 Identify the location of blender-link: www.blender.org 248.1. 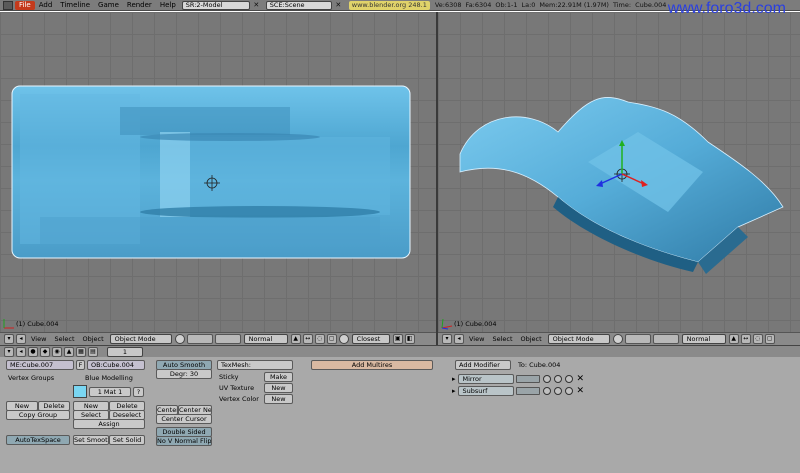
(389, 5).